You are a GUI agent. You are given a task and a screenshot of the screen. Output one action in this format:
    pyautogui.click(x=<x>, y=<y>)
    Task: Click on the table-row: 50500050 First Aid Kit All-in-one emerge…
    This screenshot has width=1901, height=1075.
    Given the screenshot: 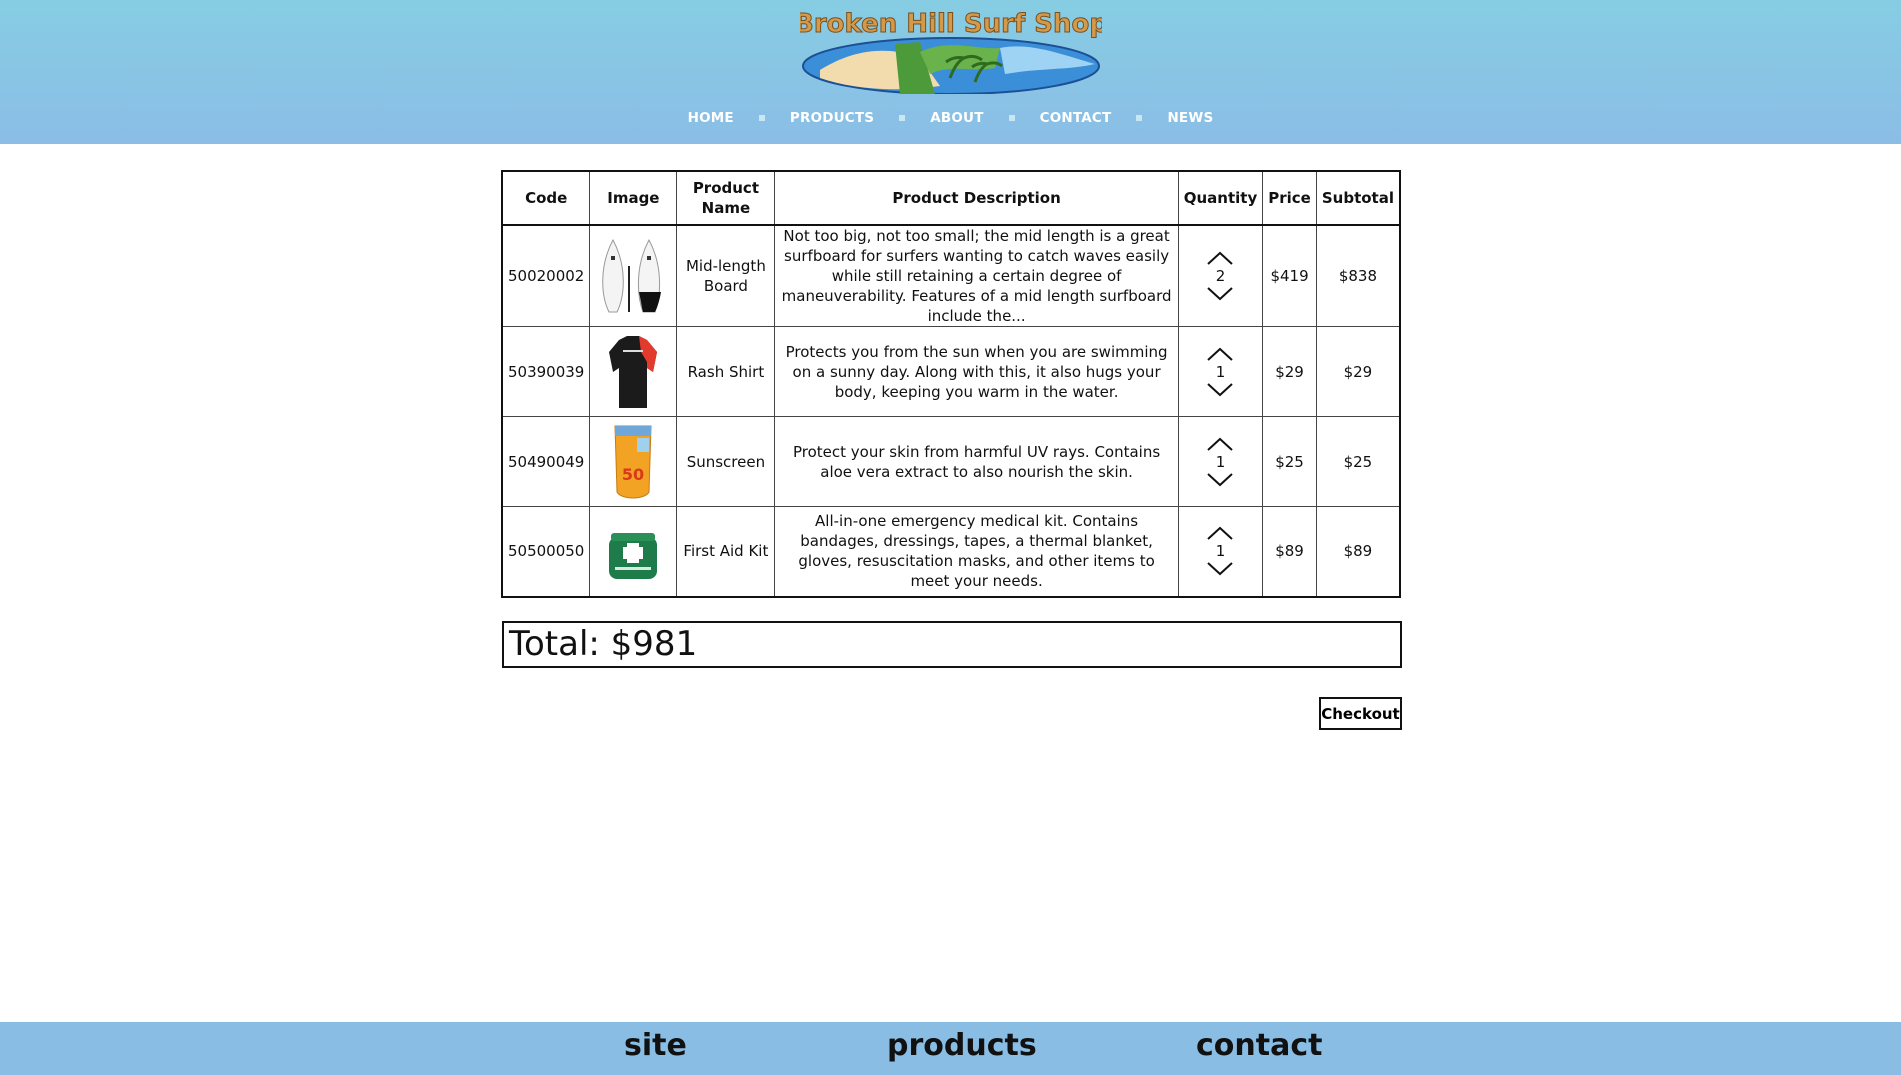 What is the action you would take?
    pyautogui.click(x=951, y=551)
    